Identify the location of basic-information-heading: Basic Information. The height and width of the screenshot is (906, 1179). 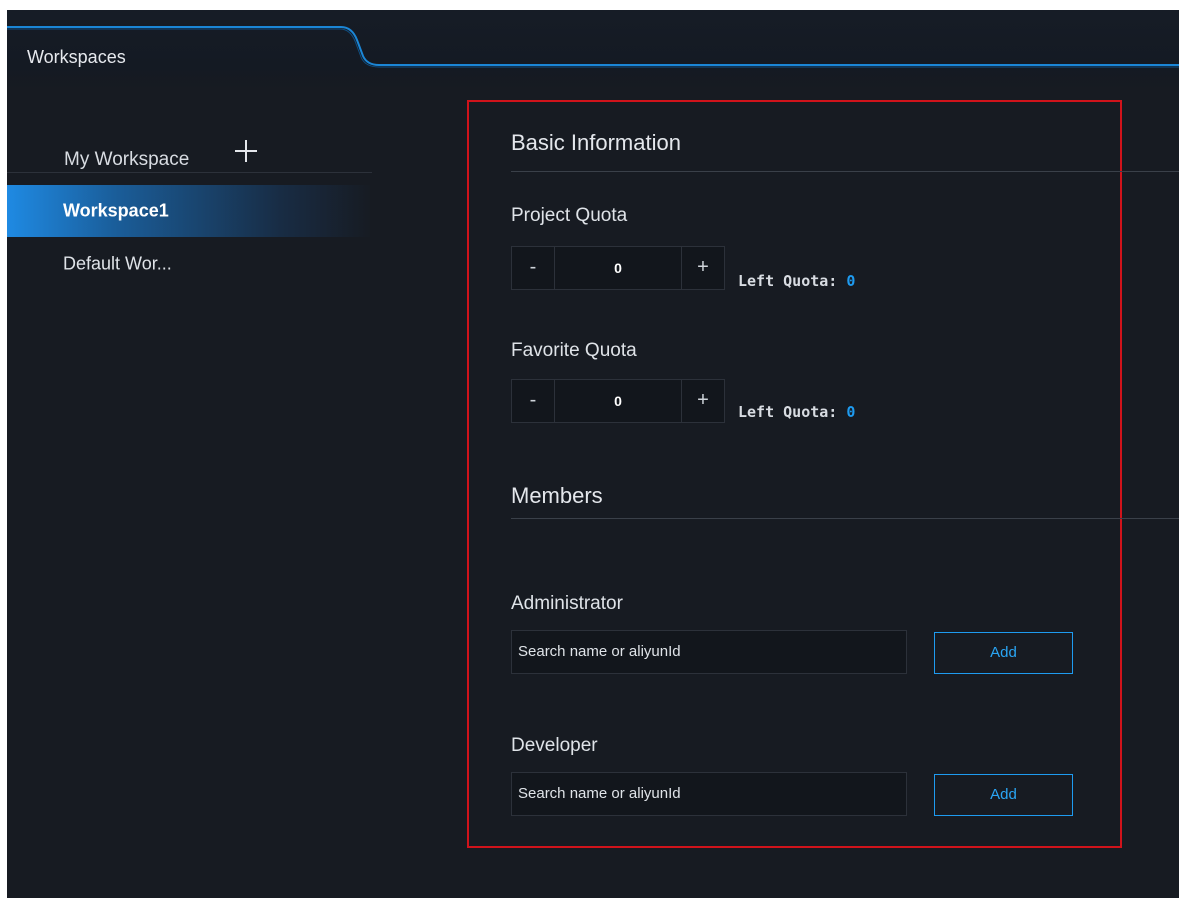
(596, 142).